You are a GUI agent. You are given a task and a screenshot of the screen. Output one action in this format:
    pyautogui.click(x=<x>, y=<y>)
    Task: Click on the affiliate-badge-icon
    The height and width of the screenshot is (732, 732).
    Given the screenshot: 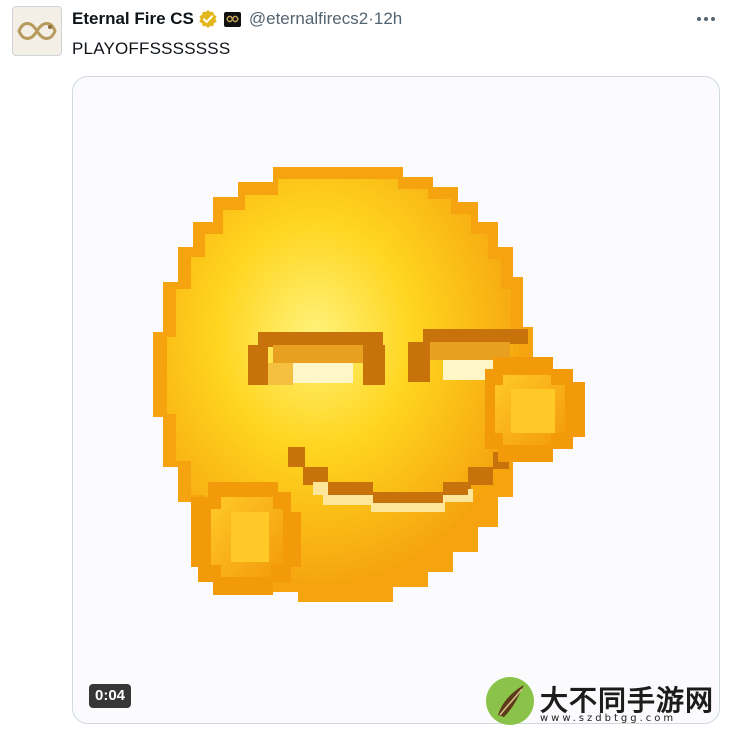 What is the action you would take?
    pyautogui.click(x=232, y=19)
    